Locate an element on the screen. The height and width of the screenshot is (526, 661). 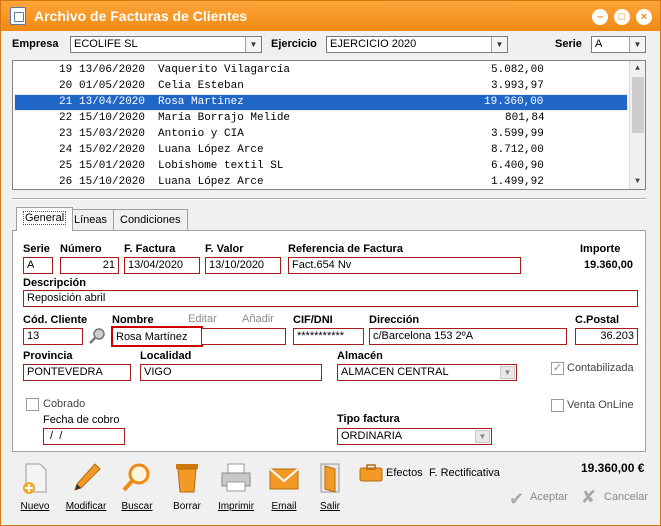
cobrado-checkbox is located at coordinates (32, 404).